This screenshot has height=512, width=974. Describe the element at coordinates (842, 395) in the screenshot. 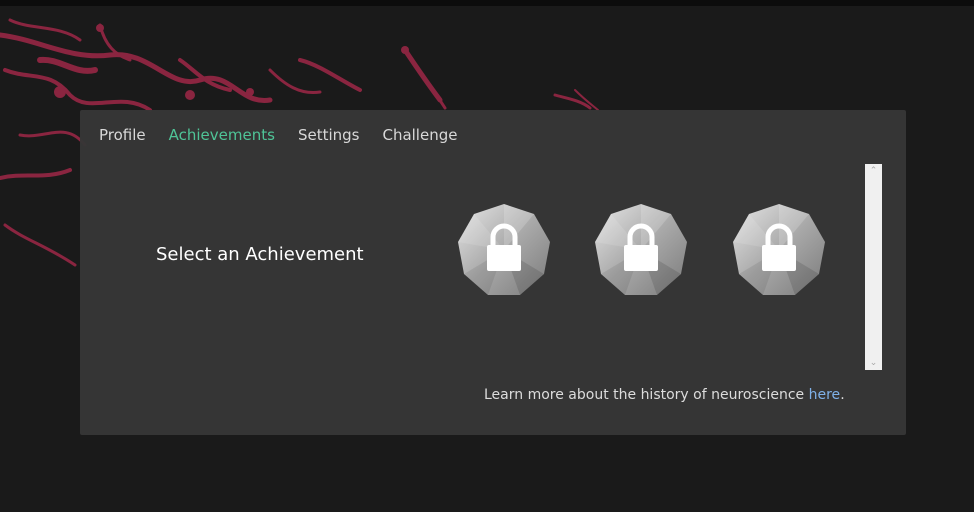

I see `learn-more-suffix: .` at that location.